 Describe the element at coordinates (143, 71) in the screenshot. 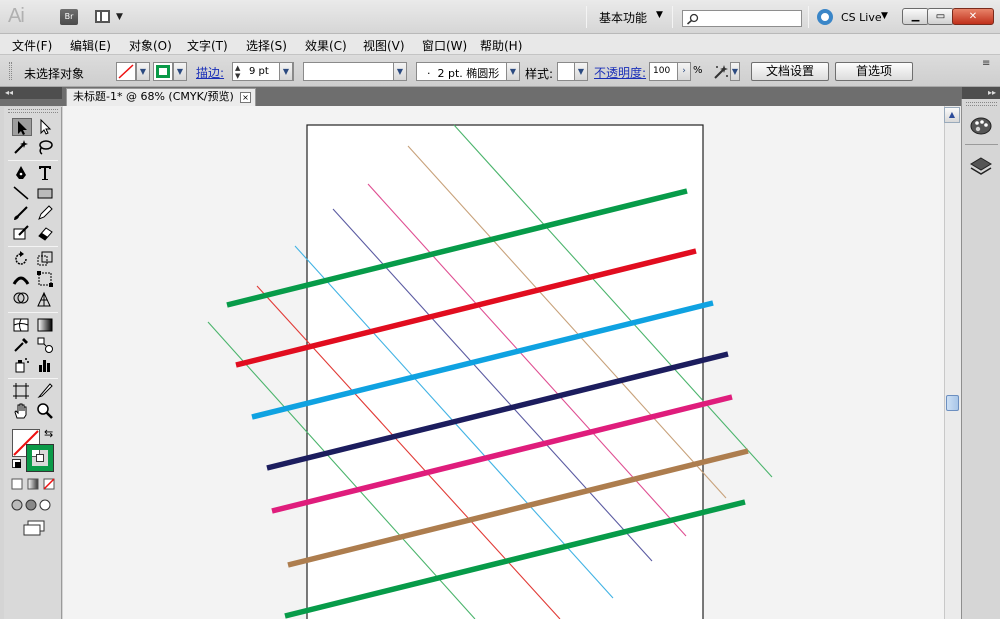

I see `fill-dropdown: ▼` at that location.